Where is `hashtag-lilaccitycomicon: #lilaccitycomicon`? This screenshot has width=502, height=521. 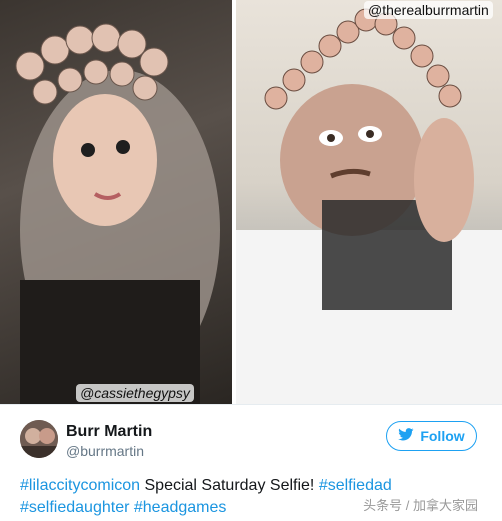
hashtag-lilaccitycomicon: #lilaccitycomicon is located at coordinates (80, 485).